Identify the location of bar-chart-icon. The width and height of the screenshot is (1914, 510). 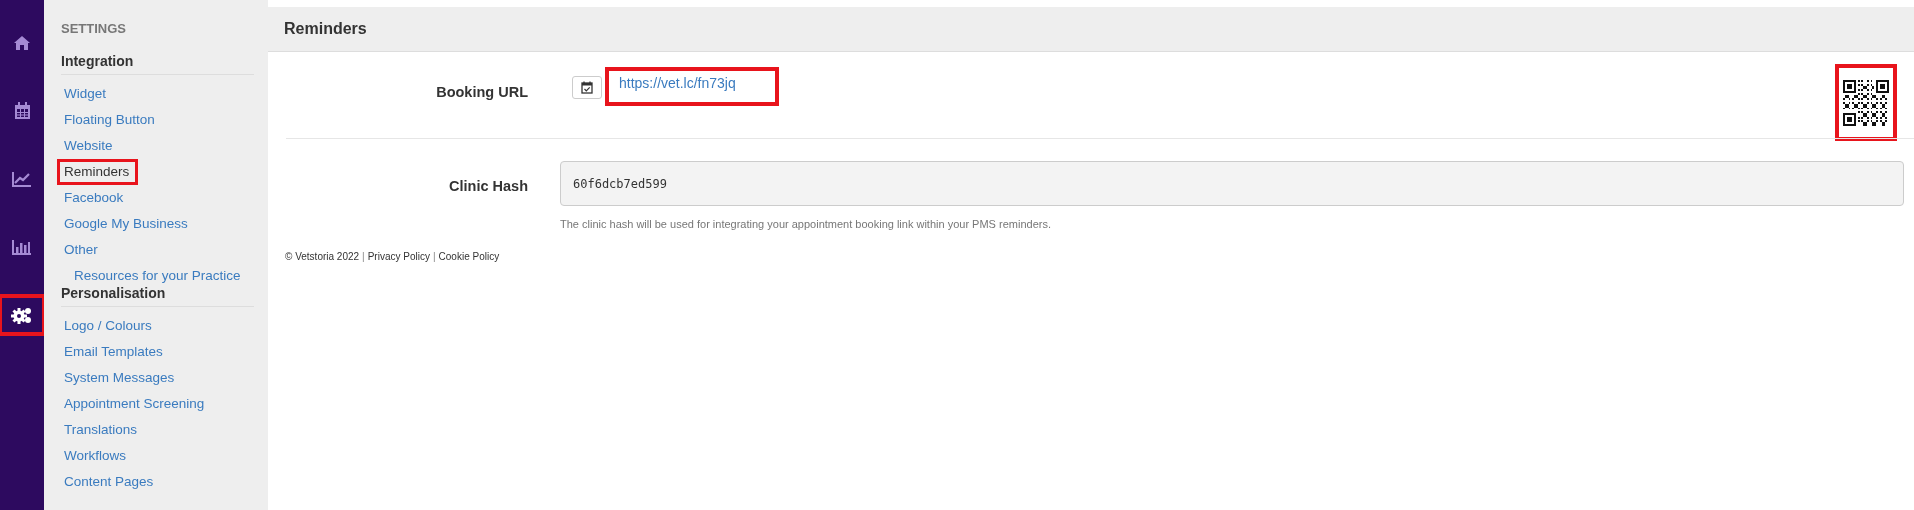
(22, 247).